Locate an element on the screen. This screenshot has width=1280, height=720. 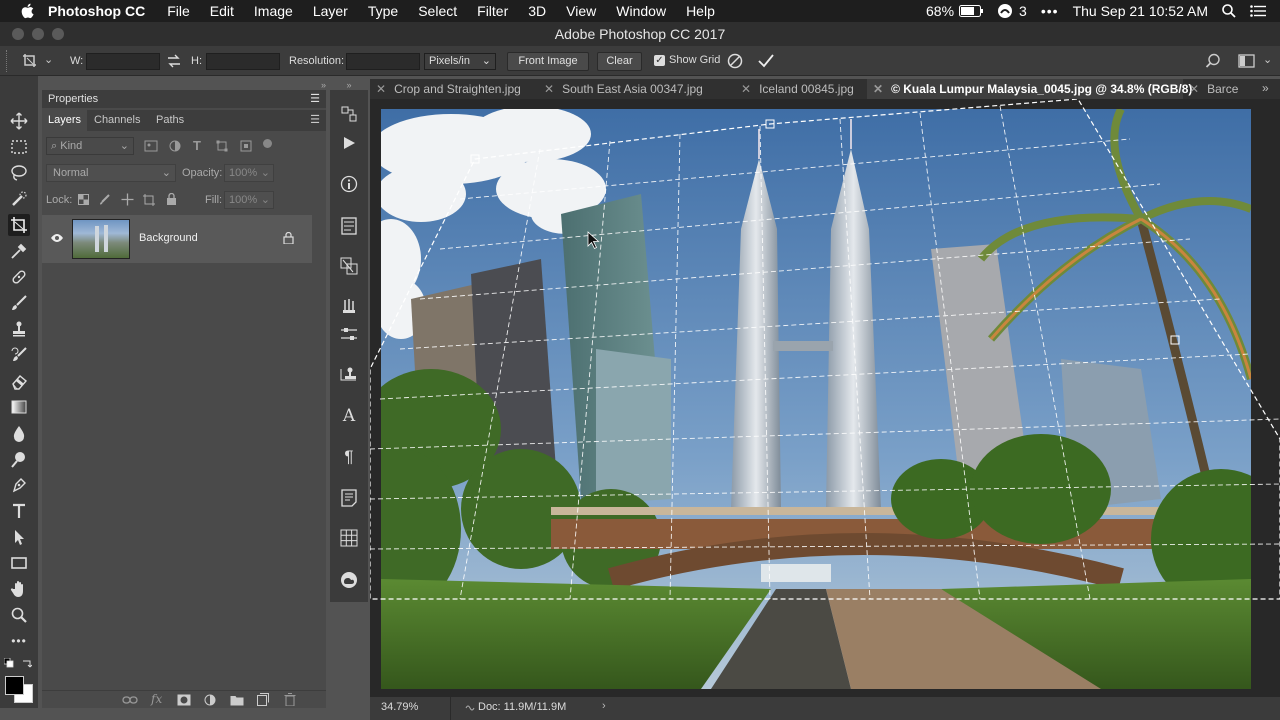
doc-tab-south-east-asia: ✕ South East Asia 00347.jpg is located at coordinates (636, 89).